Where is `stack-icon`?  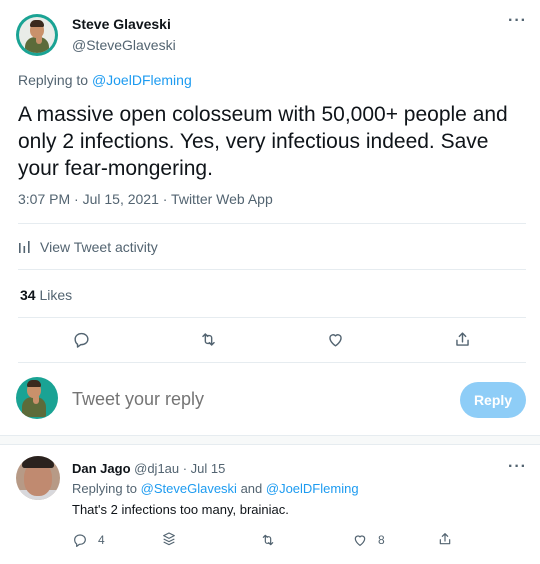 stack-icon is located at coordinates (169, 539).